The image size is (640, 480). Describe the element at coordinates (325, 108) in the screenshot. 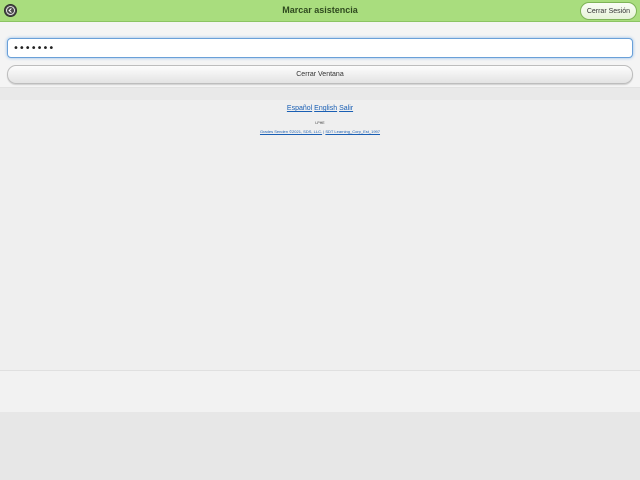

I see `english-link: English` at that location.